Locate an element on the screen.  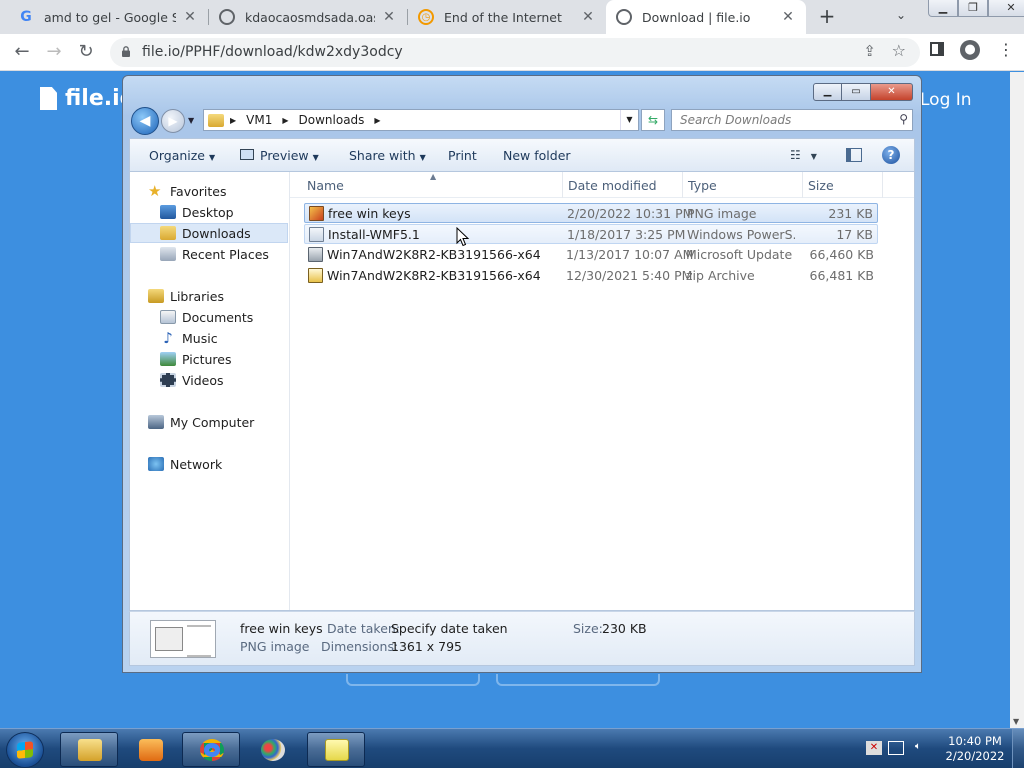
scroll-down-icon: ▼ is located at coordinates (1016, 721).